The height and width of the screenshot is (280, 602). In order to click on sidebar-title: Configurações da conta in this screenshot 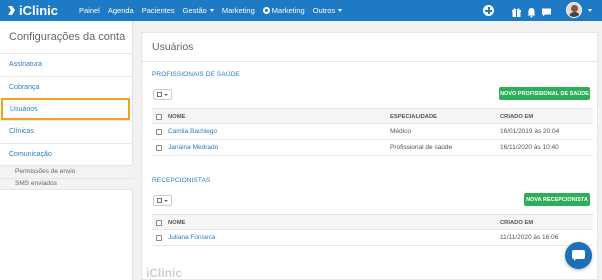, I will do `click(67, 37)`.